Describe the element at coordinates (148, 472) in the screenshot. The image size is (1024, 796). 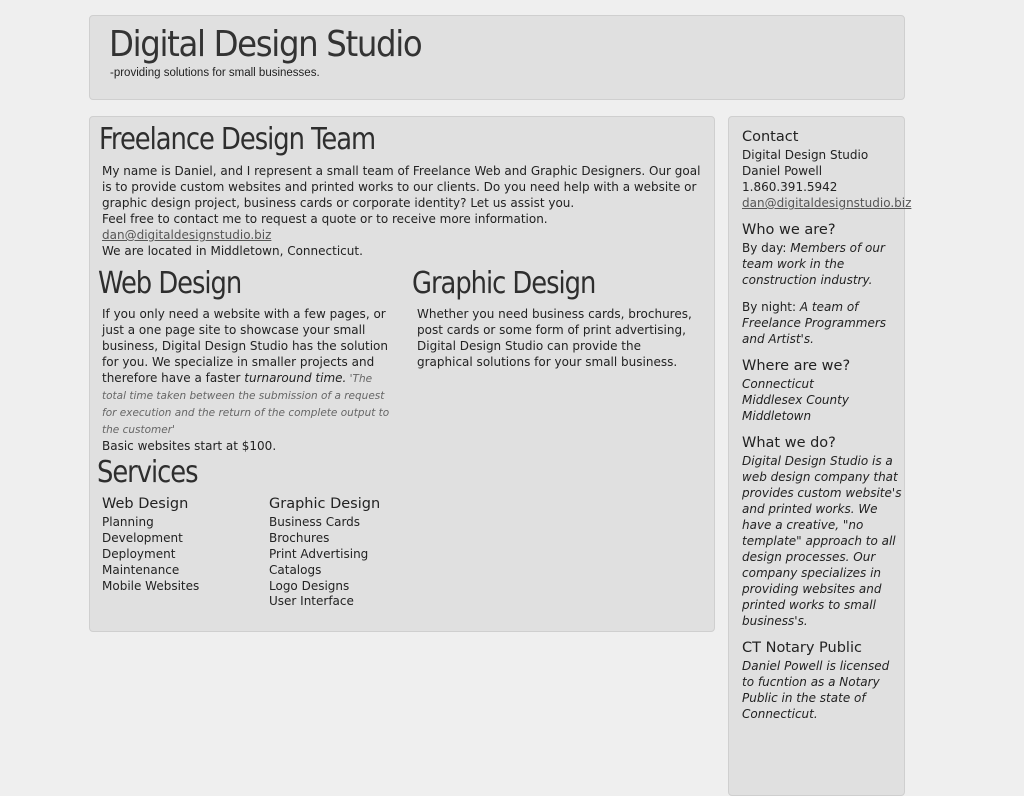
I see `services-heading: Services` at that location.